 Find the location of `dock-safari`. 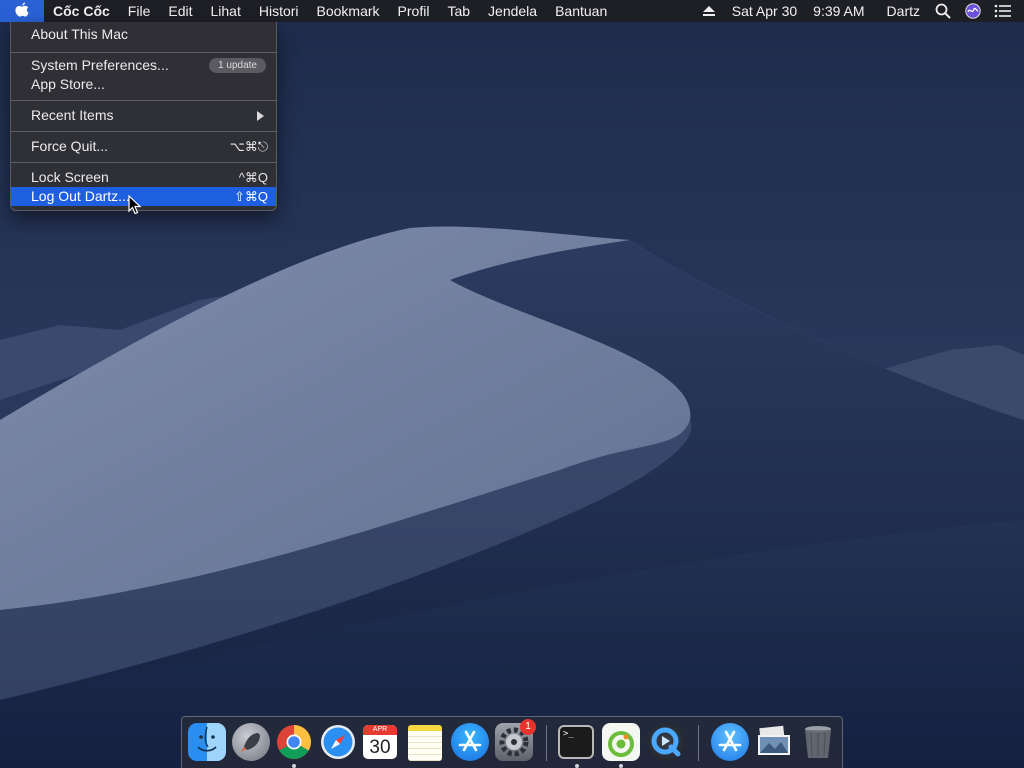

dock-safari is located at coordinates (338, 742).